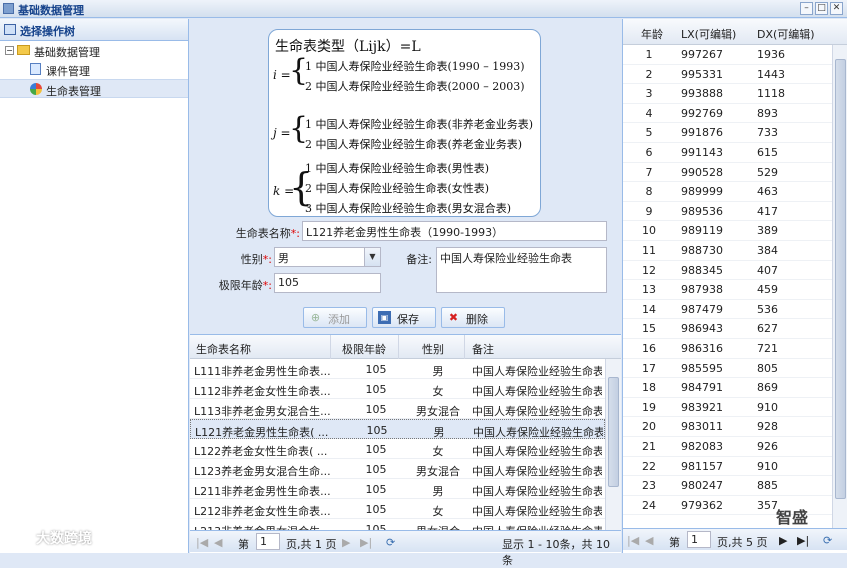 The width and height of the screenshot is (847, 568). I want to click on table-cell: 982083, so click(702, 446).